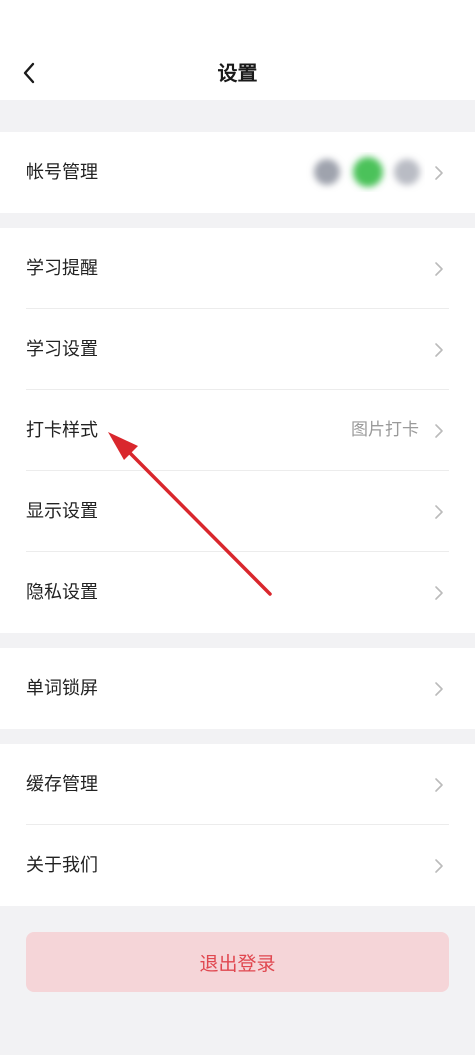  I want to click on display-settings-row: 显示设置, so click(237, 511).